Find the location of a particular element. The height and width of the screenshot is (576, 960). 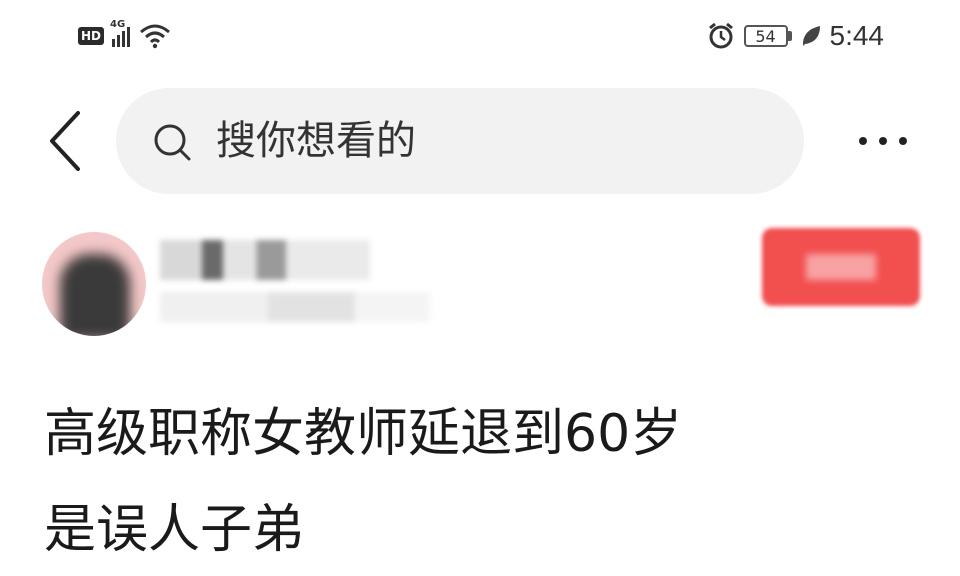

status-left: HD 4G is located at coordinates (125, 35).